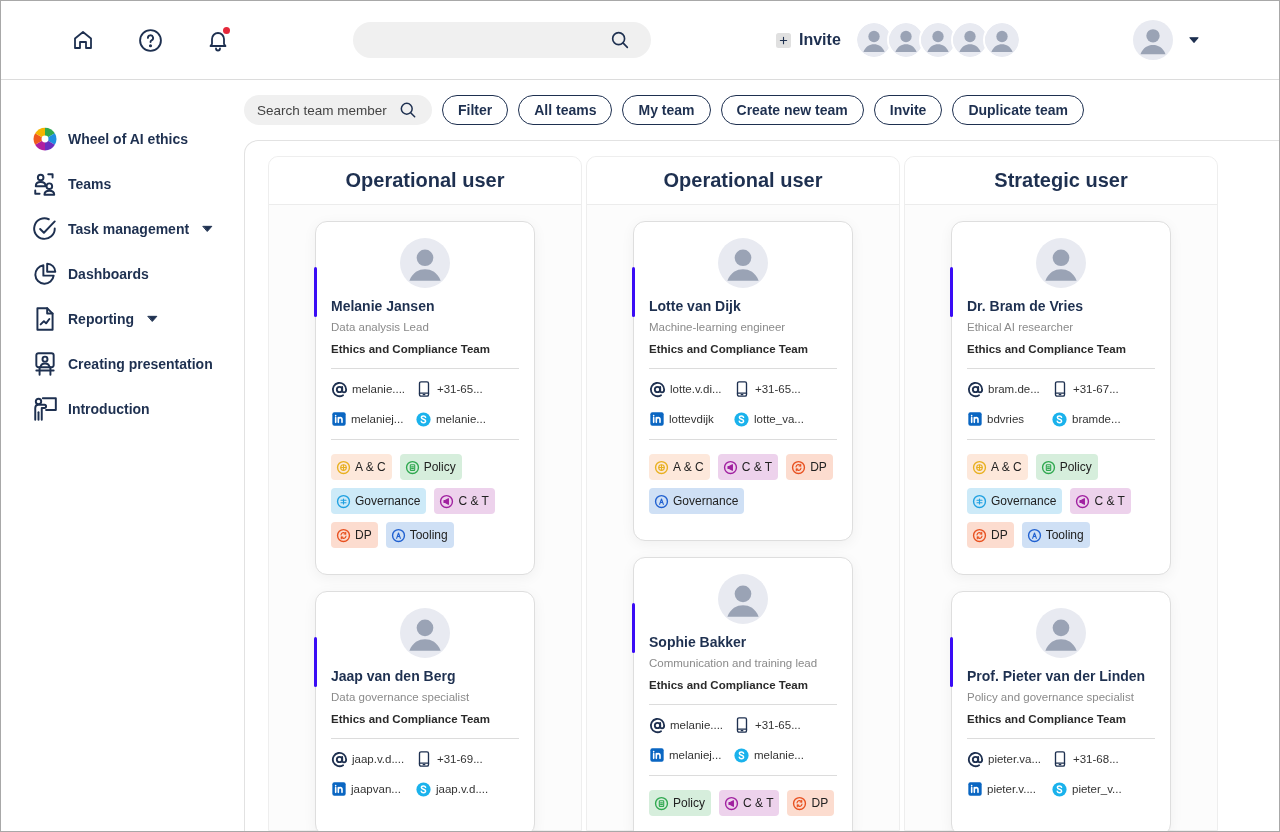  What do you see at coordinates (122, 138) in the screenshot?
I see `sidebar-item: Wheel of AI ethics` at bounding box center [122, 138].